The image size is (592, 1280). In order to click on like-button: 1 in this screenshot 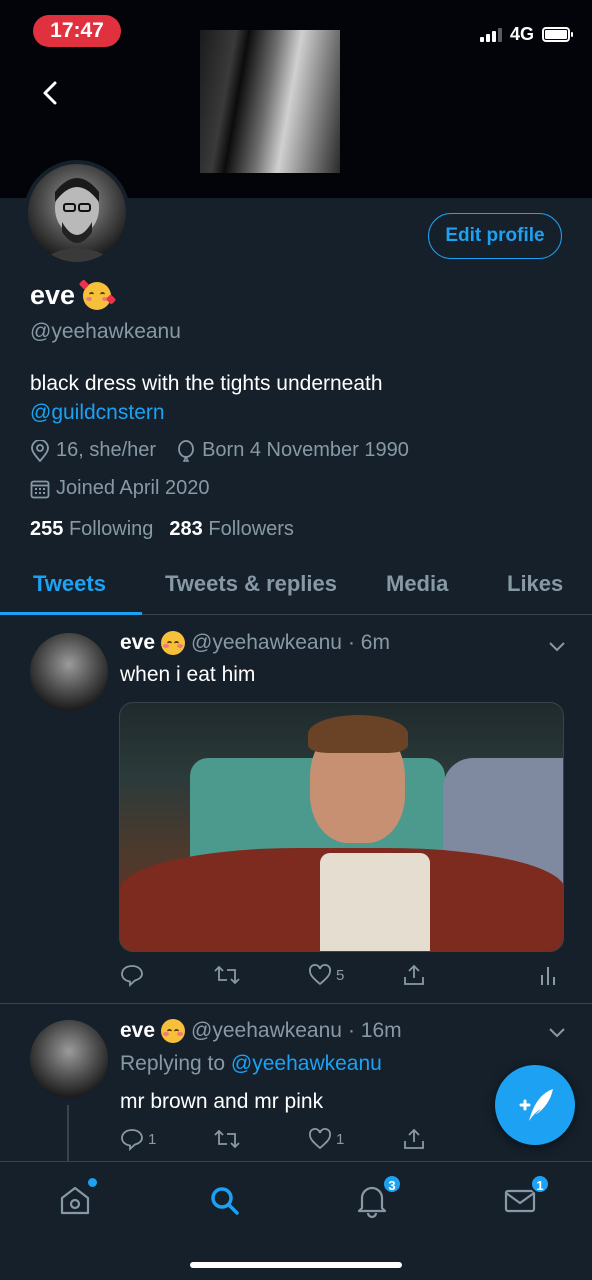, I will do `click(326, 1139)`.